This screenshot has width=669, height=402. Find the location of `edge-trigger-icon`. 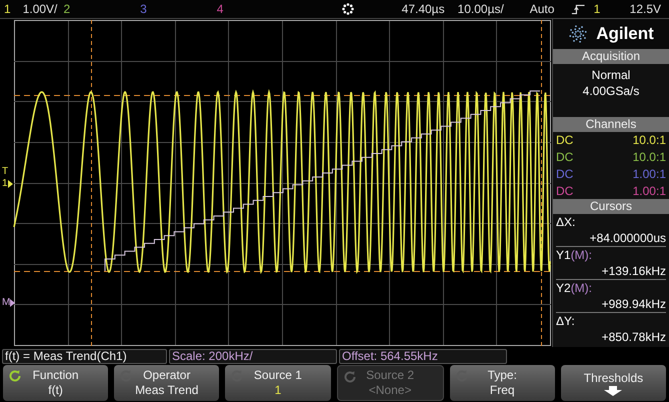

edge-trigger-icon is located at coordinates (578, 9).